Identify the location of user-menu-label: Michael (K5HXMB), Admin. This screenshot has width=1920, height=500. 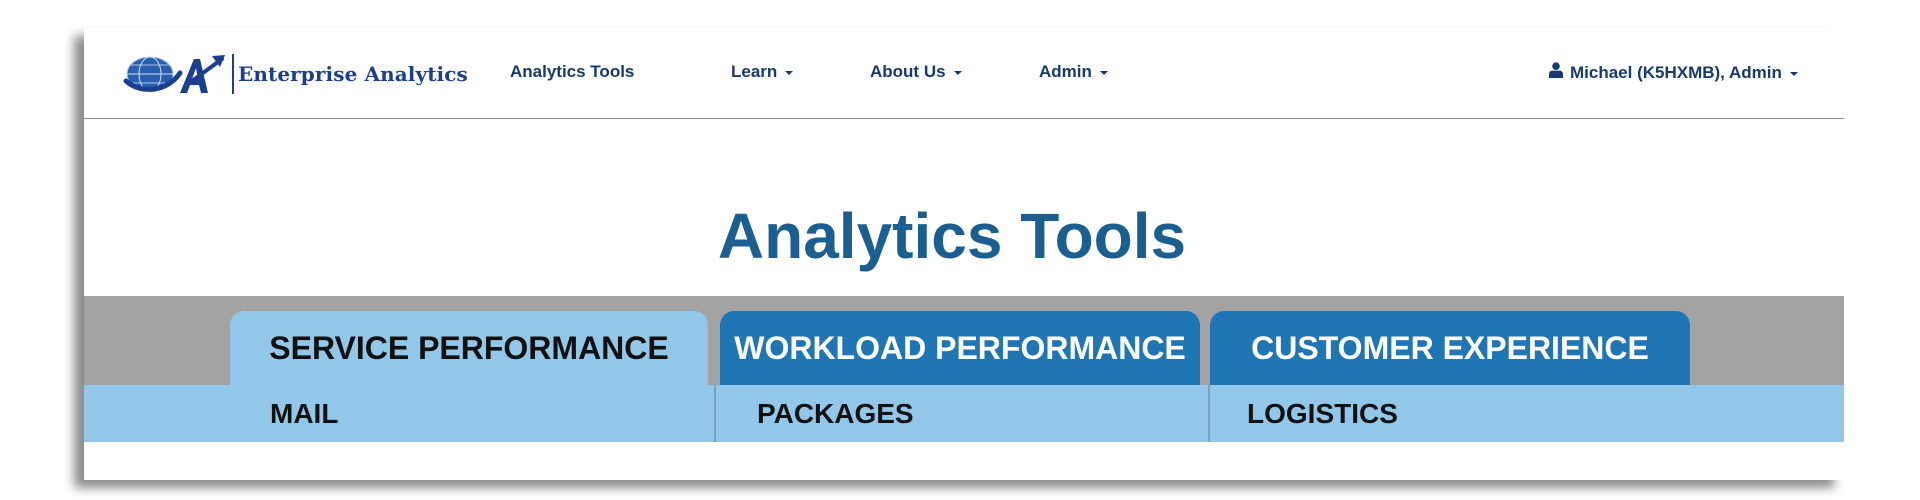
(1676, 72).